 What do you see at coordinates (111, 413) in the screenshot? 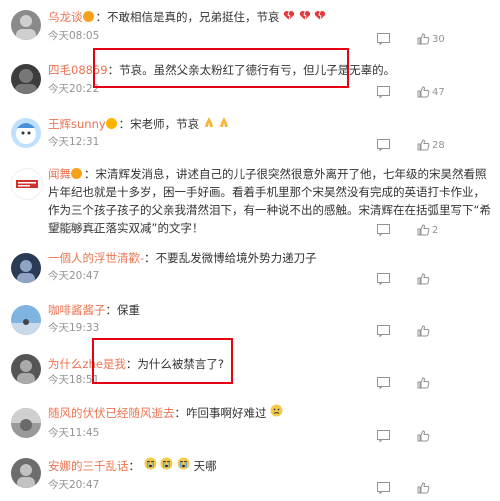
I see `username: 随风的伏伏已经随风逝去` at bounding box center [111, 413].